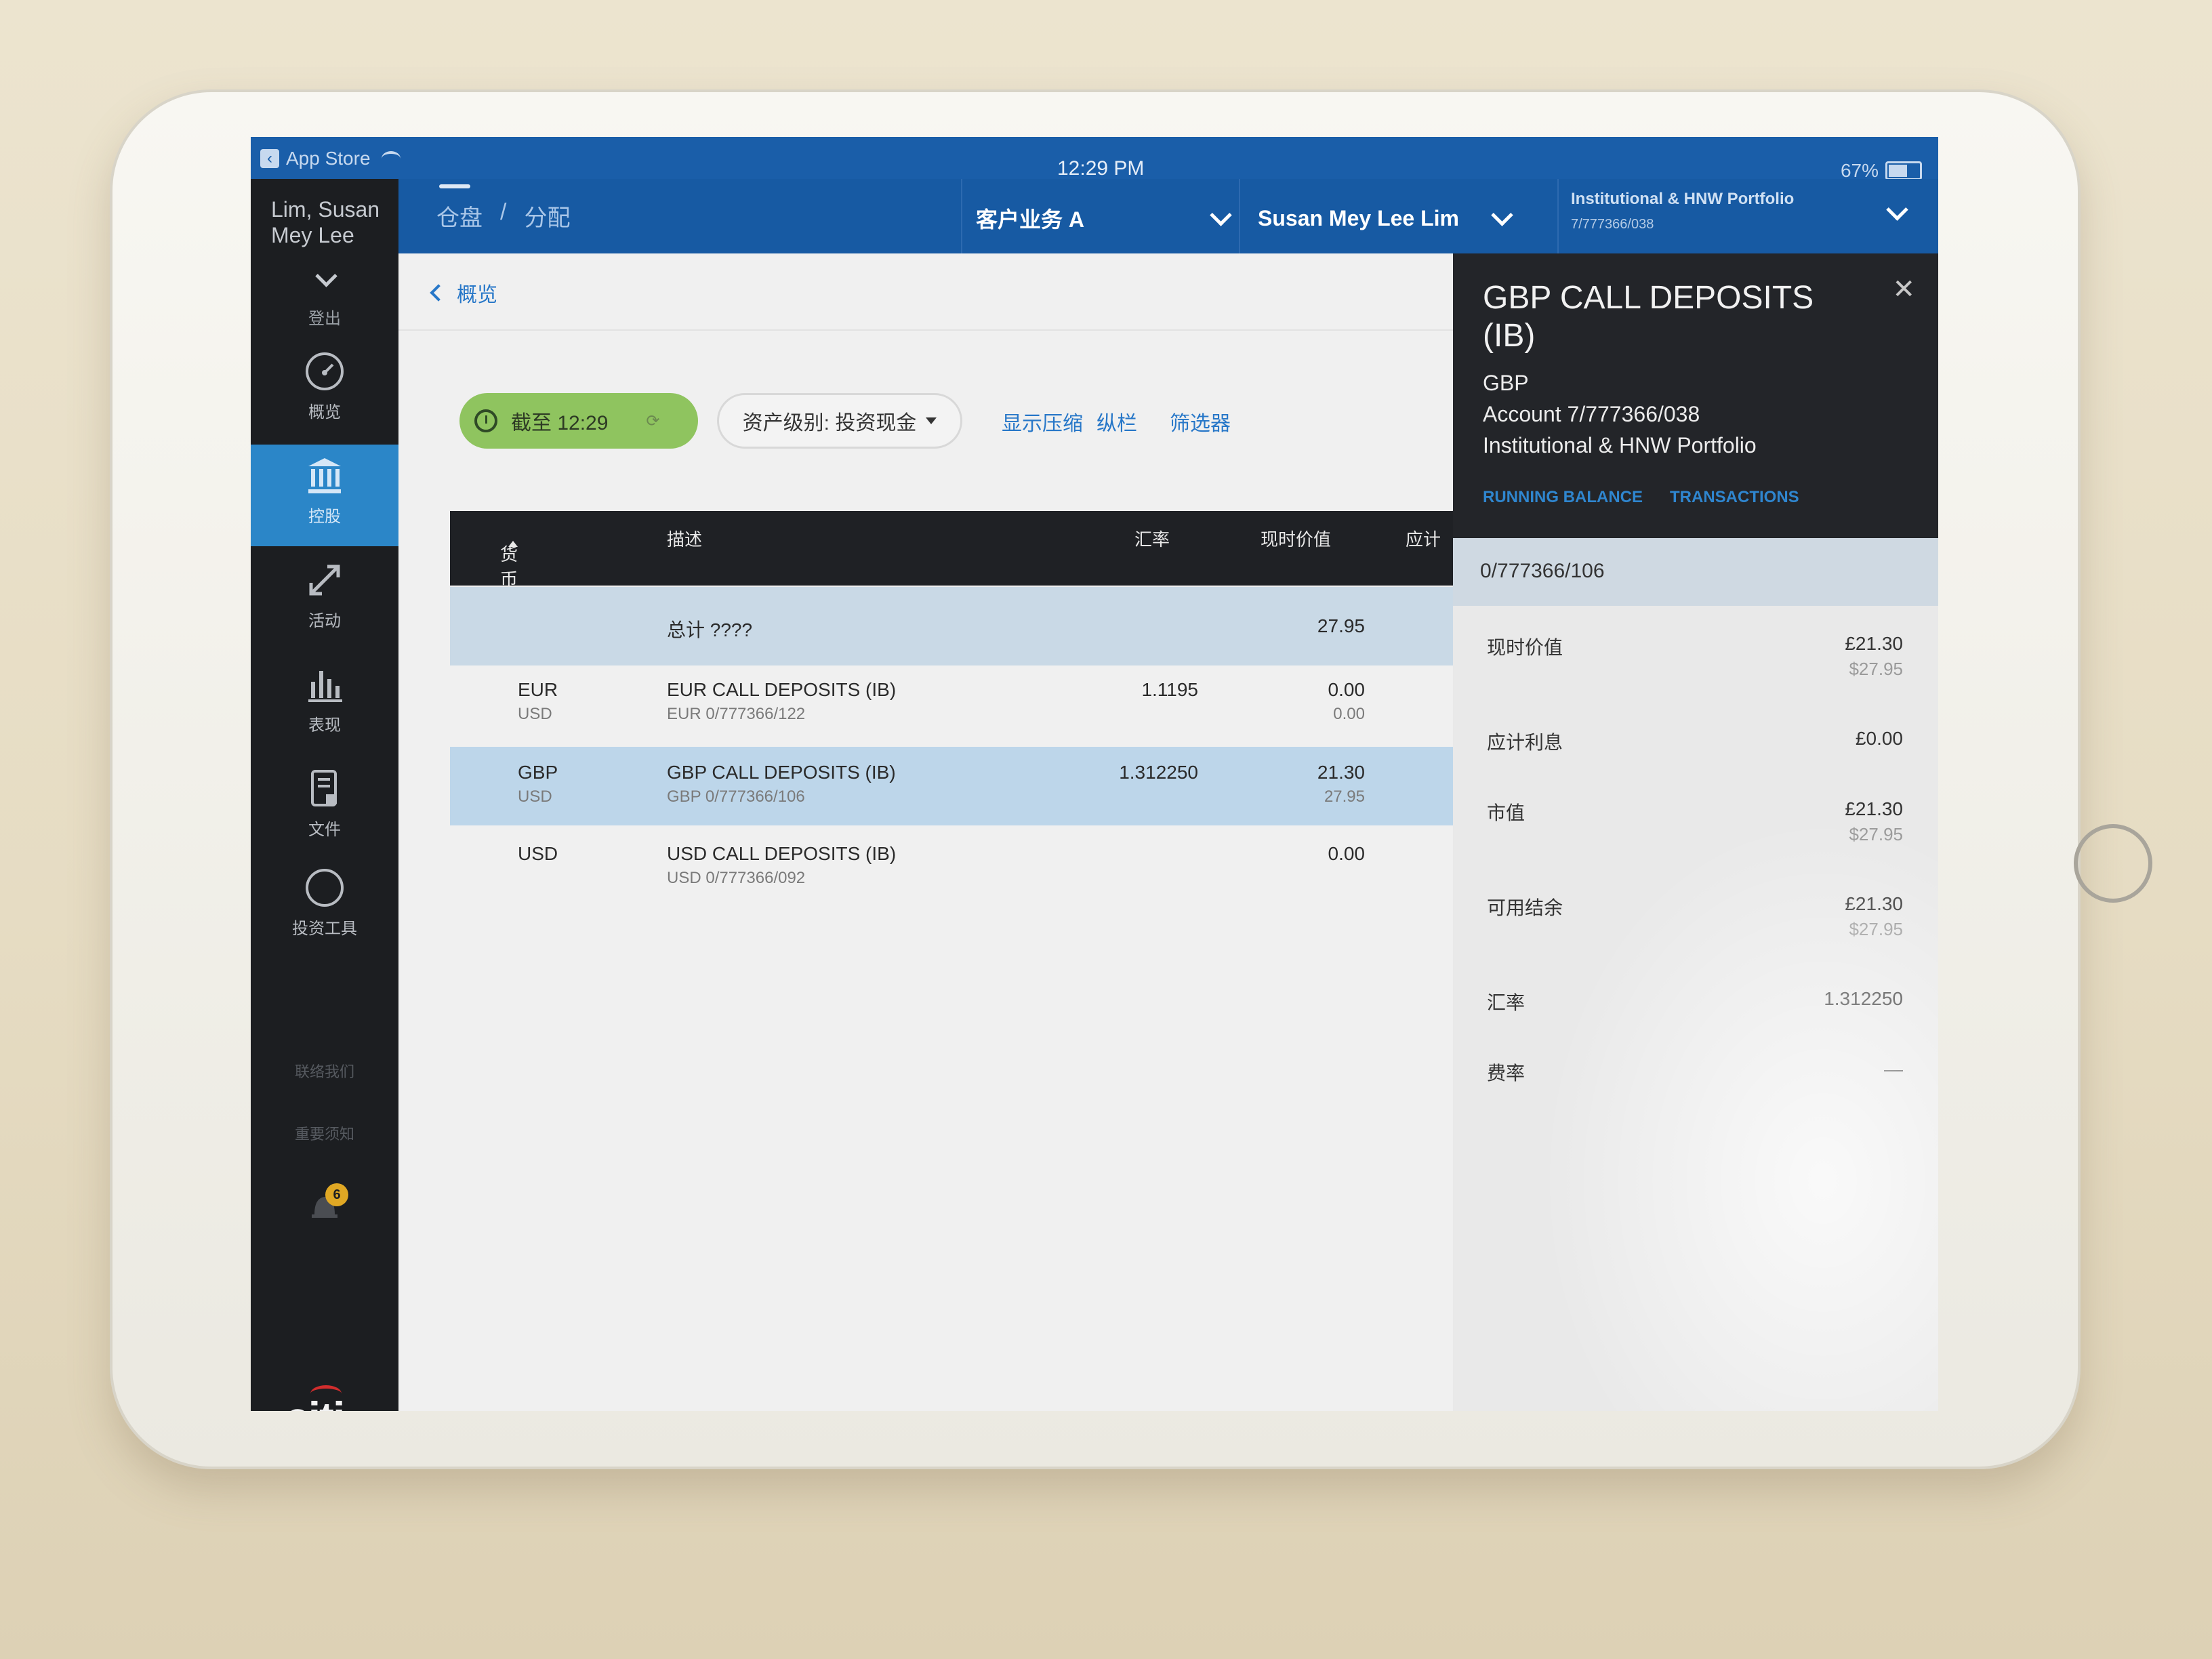  I want to click on battery-icon, so click(1903, 171).